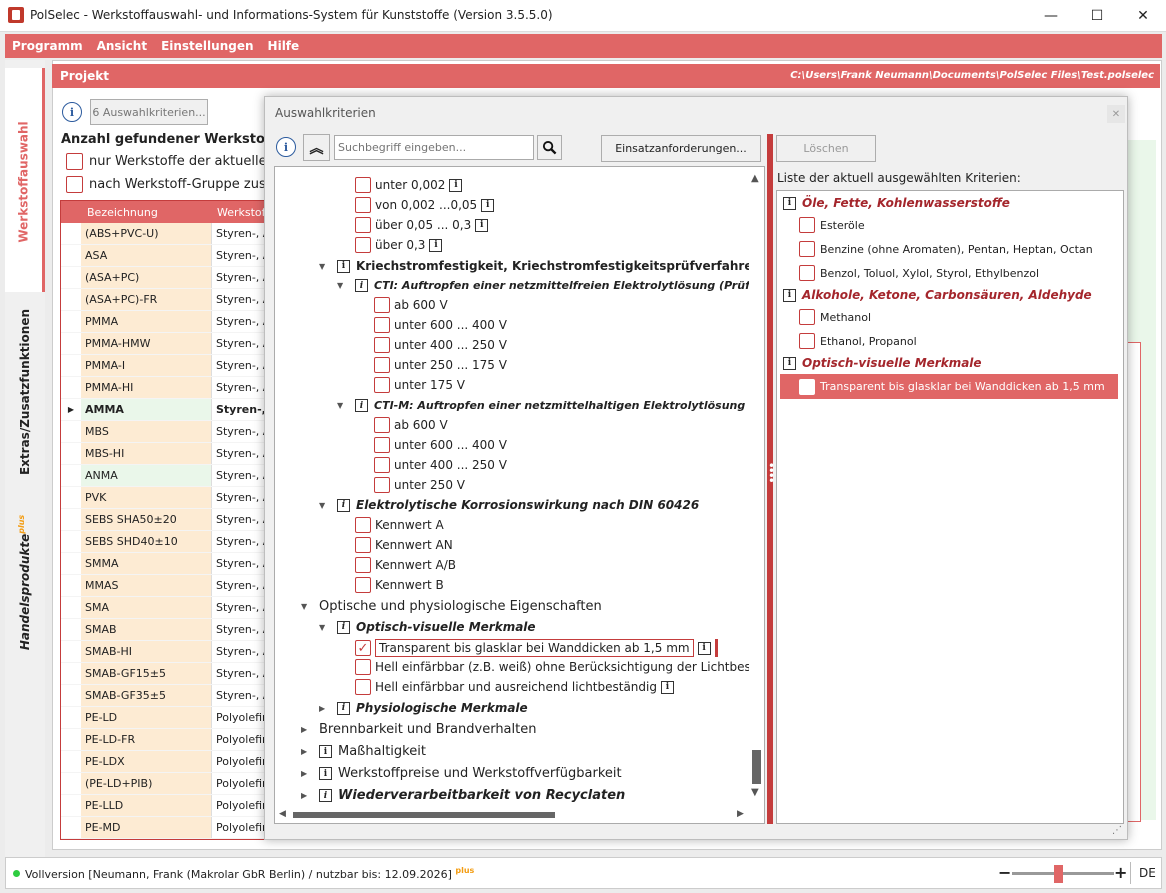 This screenshot has width=1166, height=893. Describe the element at coordinates (1097, 16) in the screenshot. I see `maximize-button: ☐` at that location.